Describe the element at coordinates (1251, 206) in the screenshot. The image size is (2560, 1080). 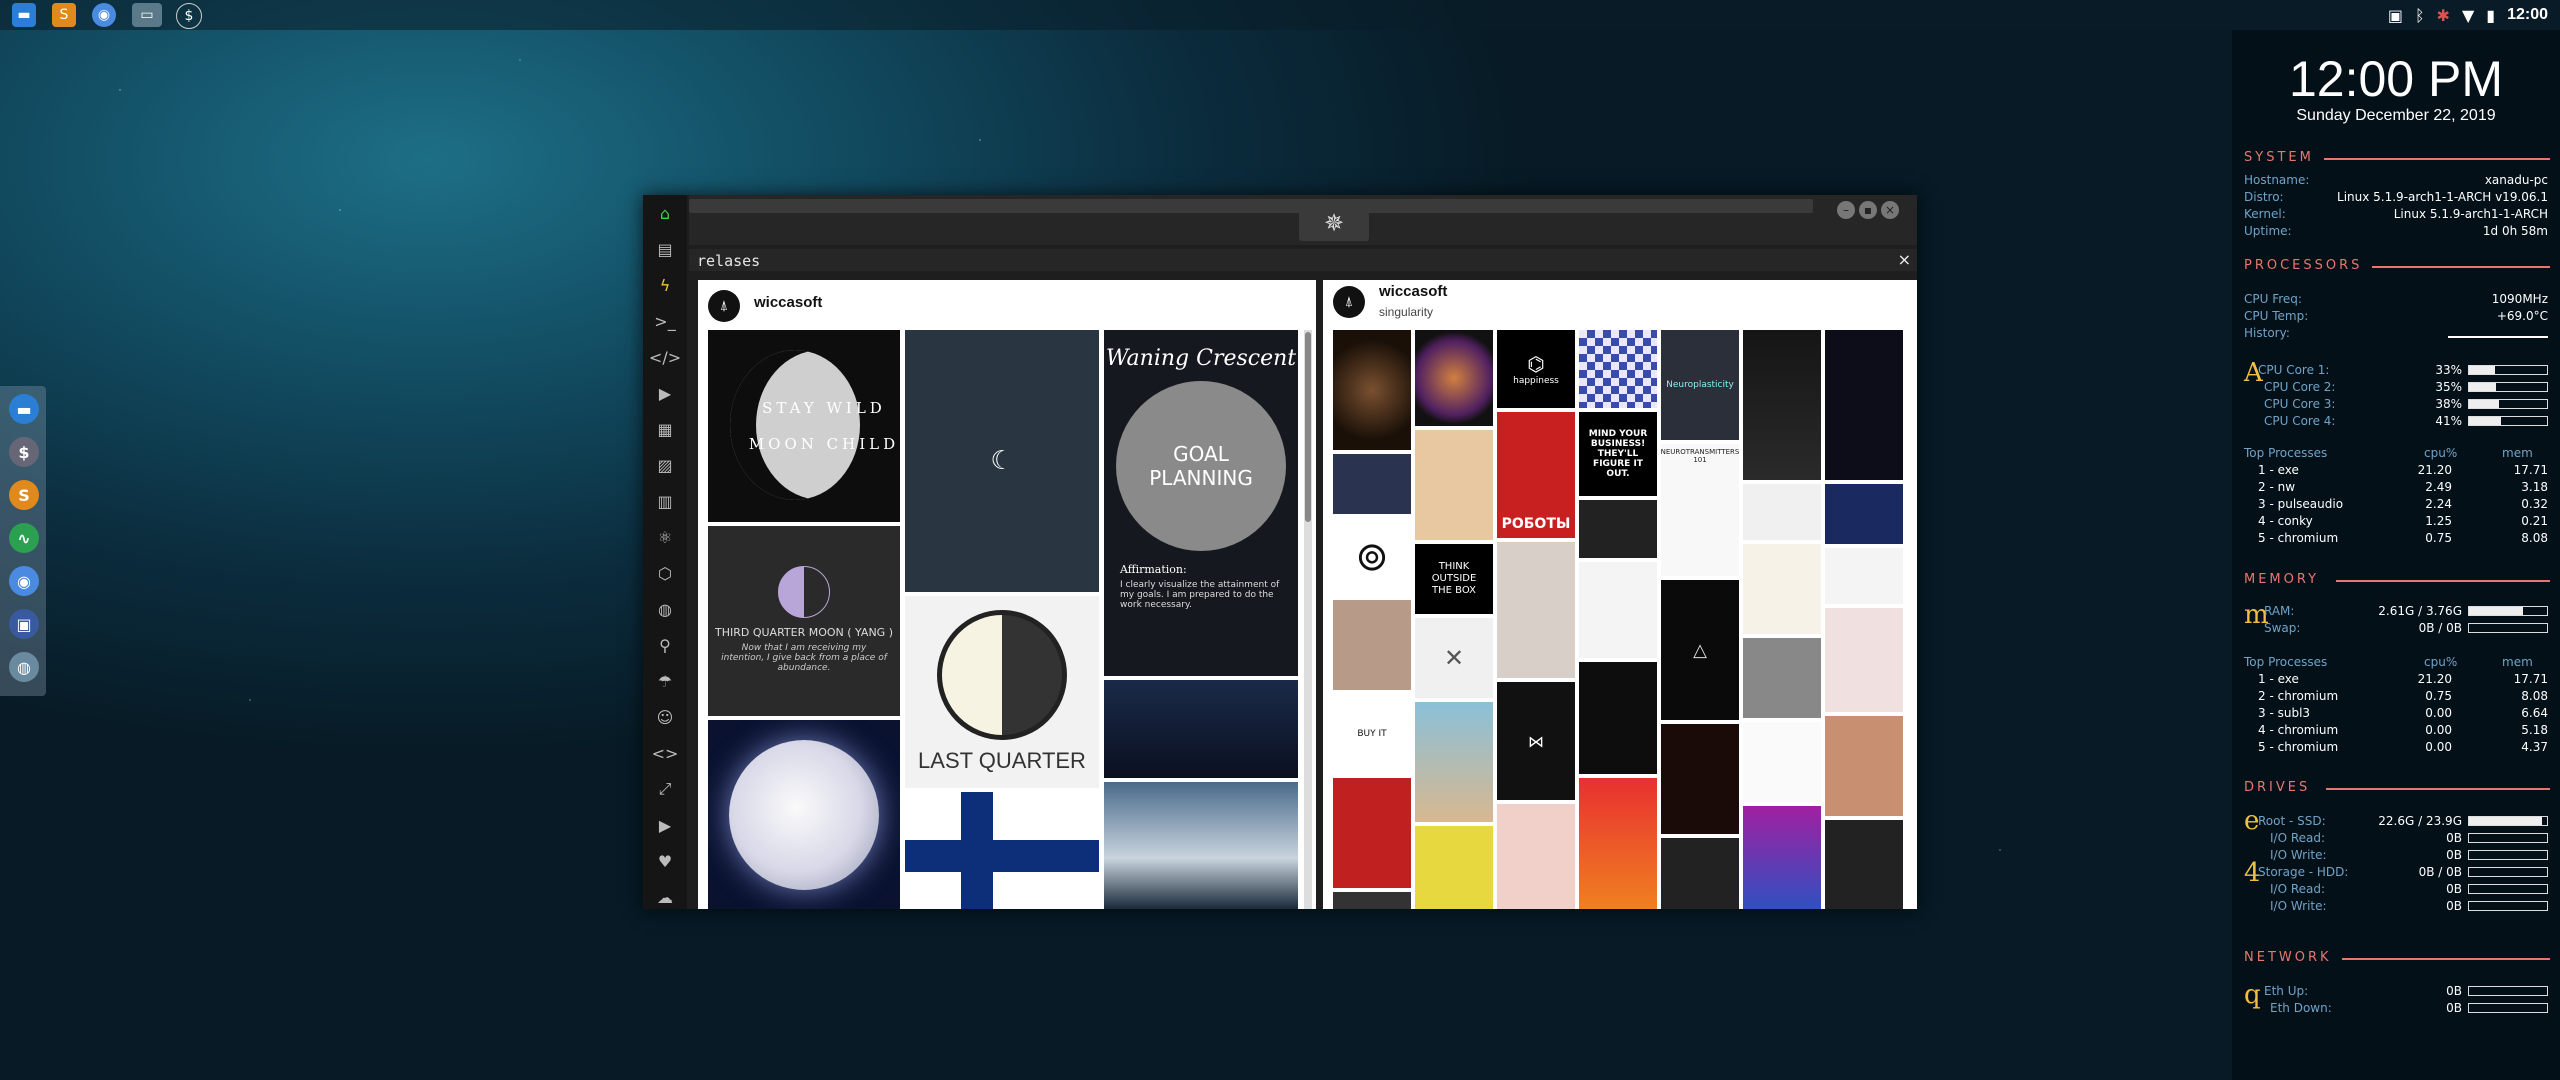
I see `address-bar` at that location.